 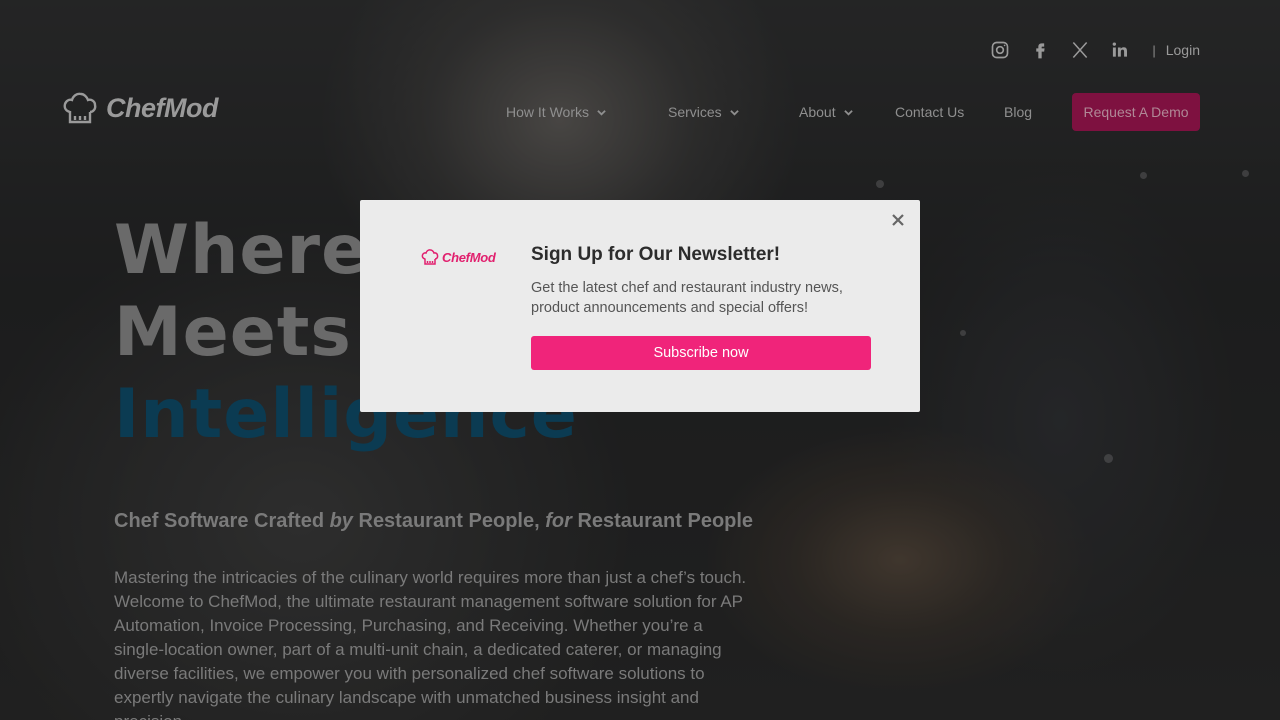 I want to click on facebook-icon, so click(x=1040, y=50).